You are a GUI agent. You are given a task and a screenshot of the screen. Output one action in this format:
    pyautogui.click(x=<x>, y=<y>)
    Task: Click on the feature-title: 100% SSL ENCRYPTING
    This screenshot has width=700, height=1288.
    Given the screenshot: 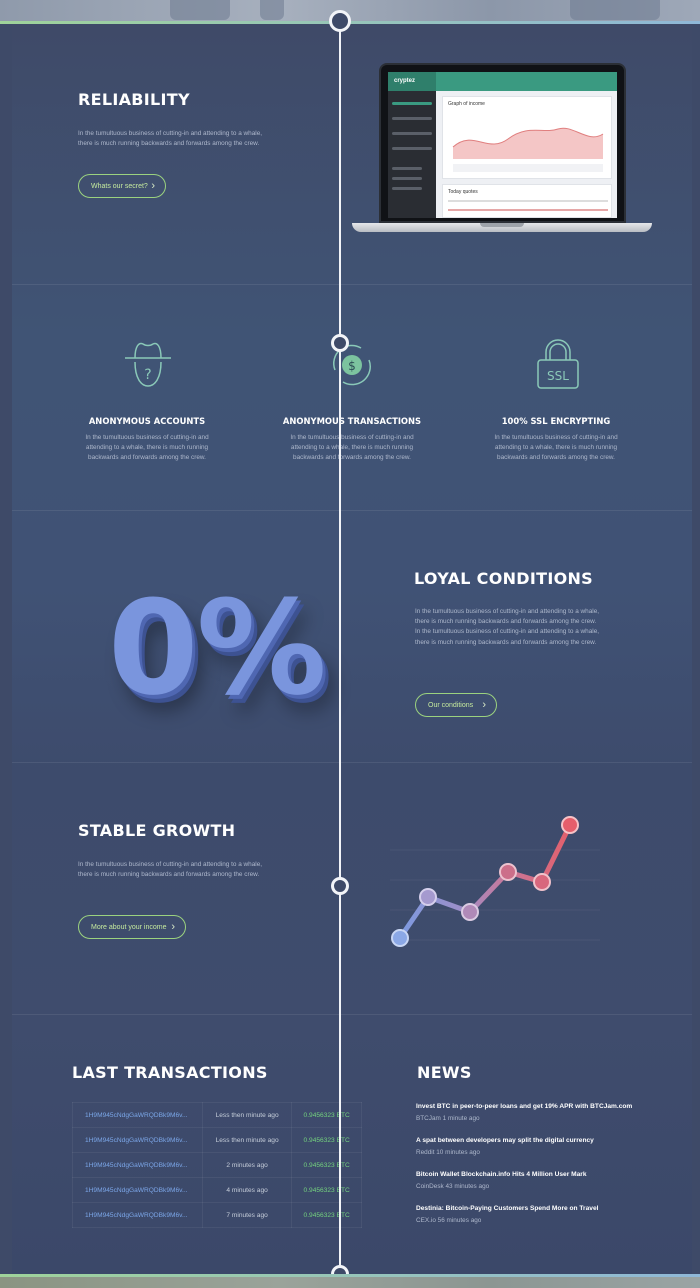 What is the action you would take?
    pyautogui.click(x=556, y=421)
    